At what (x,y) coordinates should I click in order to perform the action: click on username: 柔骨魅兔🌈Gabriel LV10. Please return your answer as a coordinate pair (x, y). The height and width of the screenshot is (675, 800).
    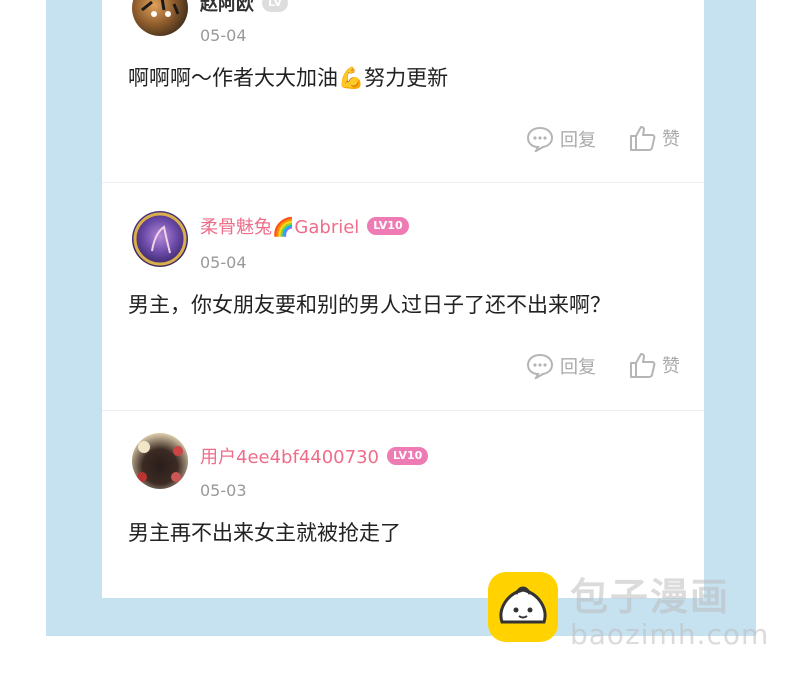
    Looking at the image, I should click on (304, 226).